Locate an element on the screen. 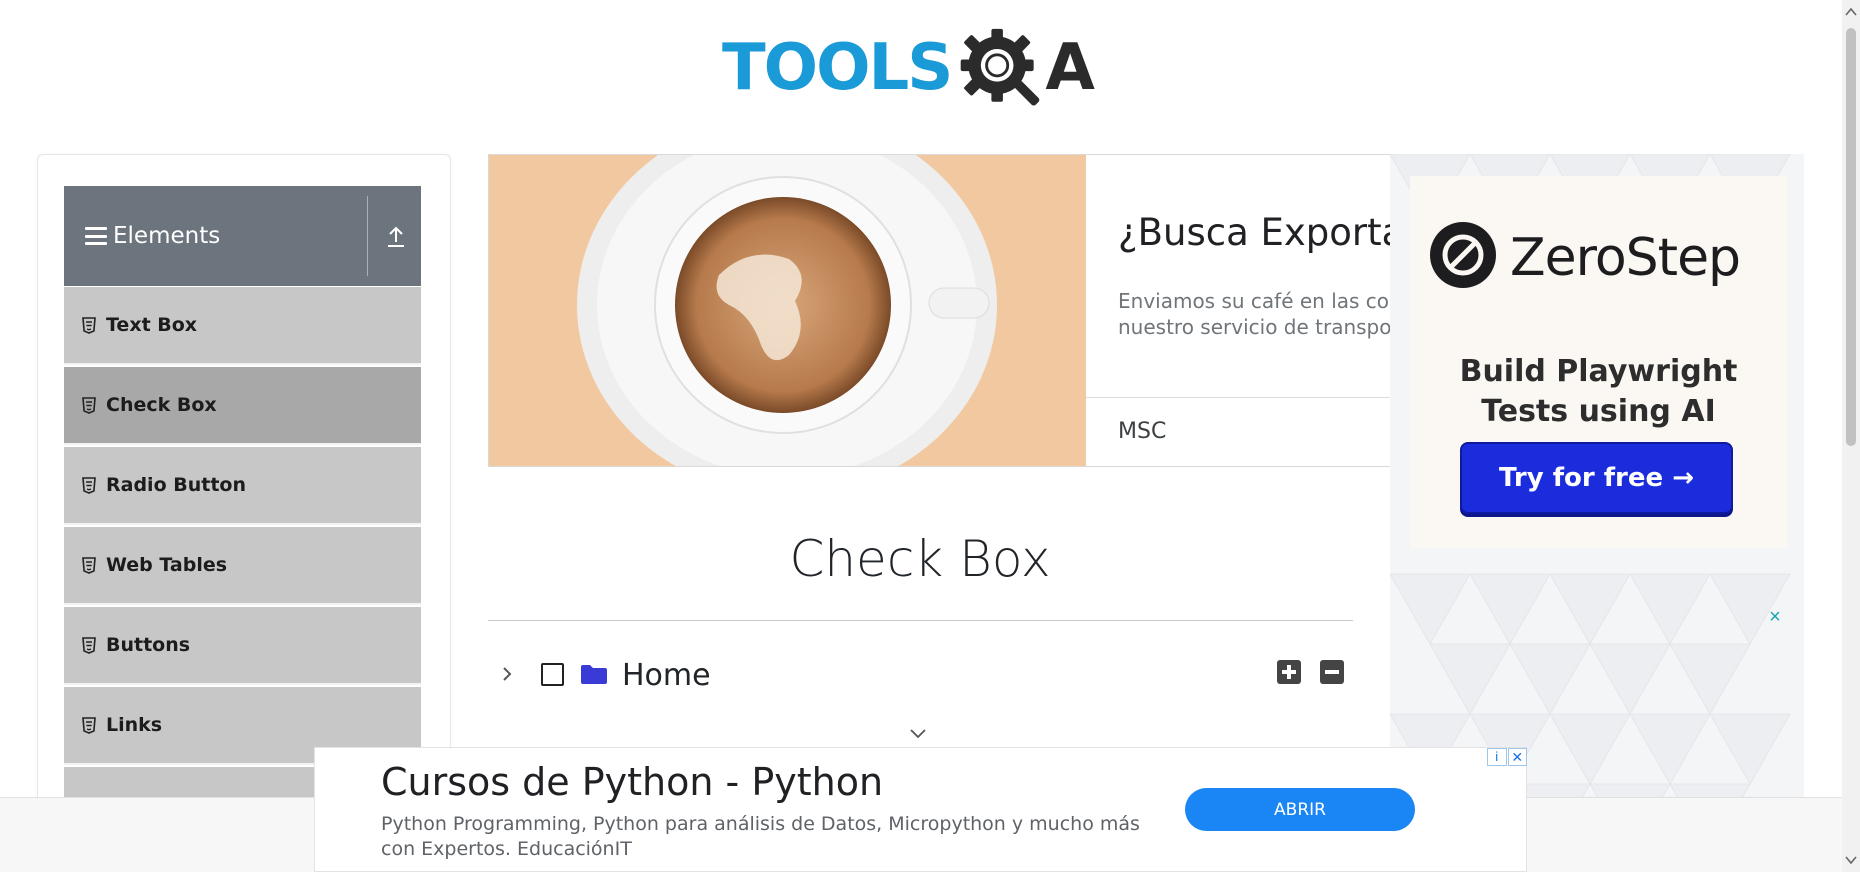 This screenshot has width=1860, height=872. adchoices: i ✕ is located at coordinates (1507, 758).